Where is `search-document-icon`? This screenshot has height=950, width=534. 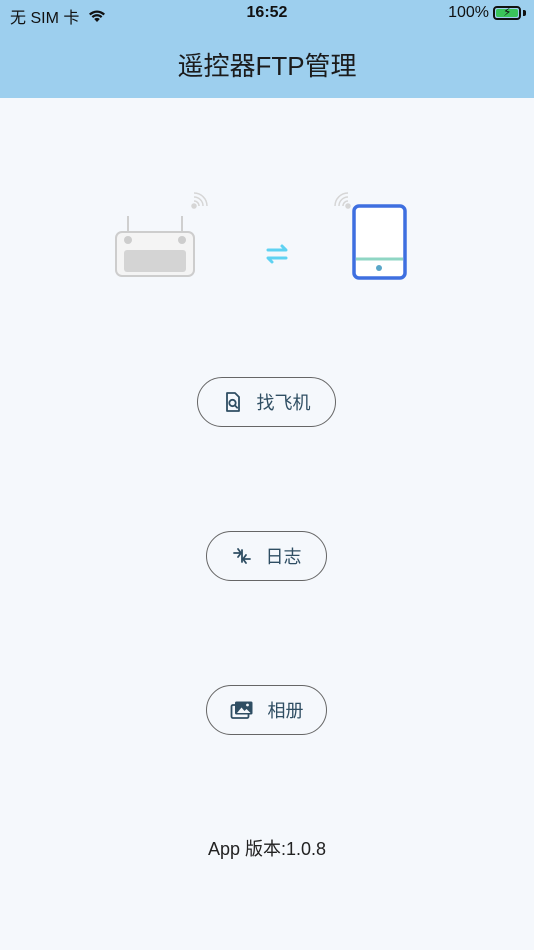 search-document-icon is located at coordinates (232, 402).